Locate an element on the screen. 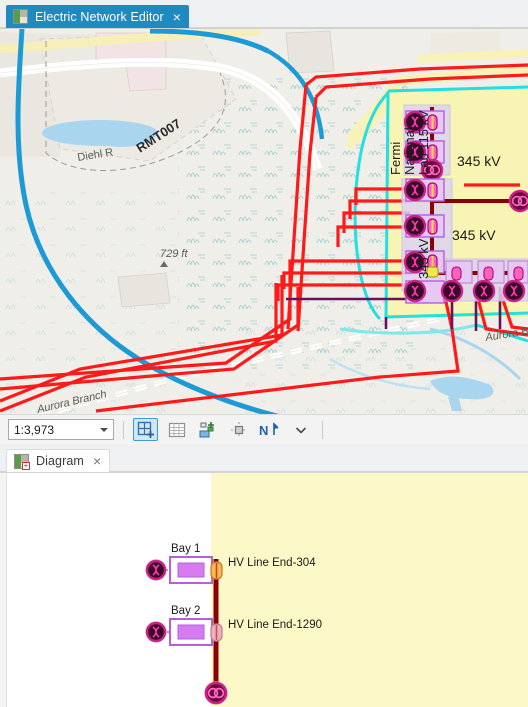  attribute-table-button is located at coordinates (176, 429).